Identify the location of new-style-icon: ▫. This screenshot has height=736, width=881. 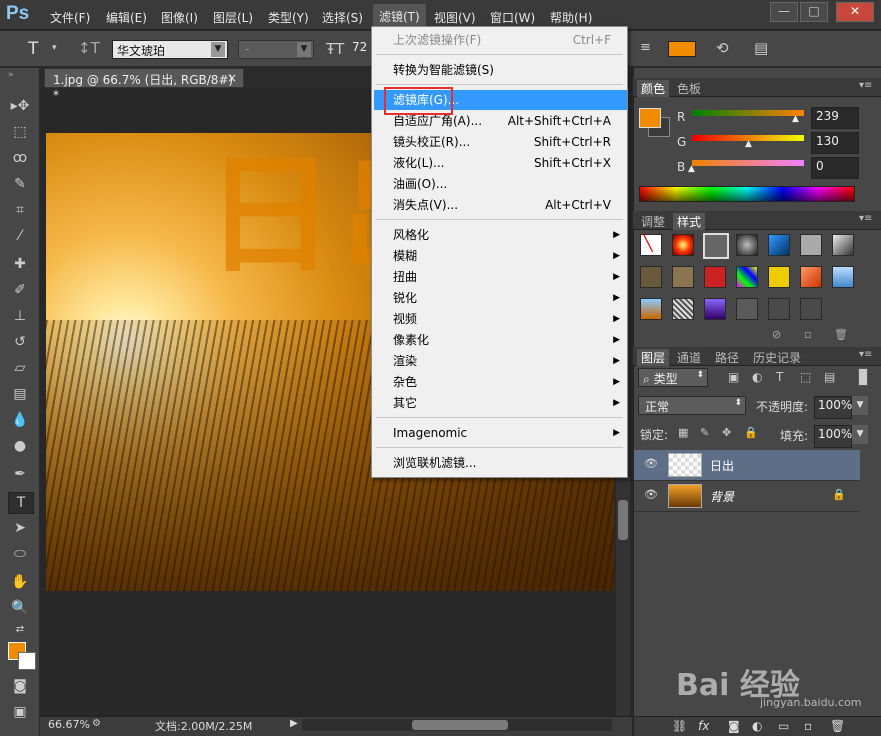
(807, 334).